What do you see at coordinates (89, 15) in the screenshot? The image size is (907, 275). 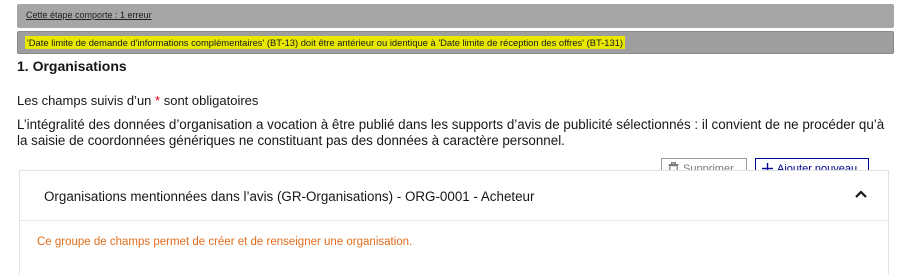 I see `error-count-link: Cette étape comporte : 1 erreur` at bounding box center [89, 15].